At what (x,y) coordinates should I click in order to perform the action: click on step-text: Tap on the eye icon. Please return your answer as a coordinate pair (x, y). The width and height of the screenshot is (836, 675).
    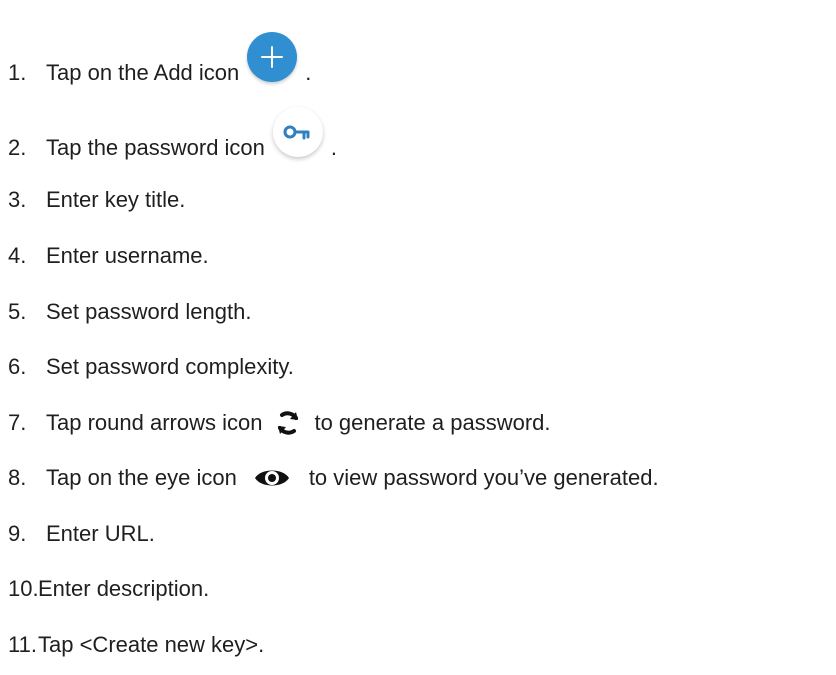
    Looking at the image, I should click on (141, 477).